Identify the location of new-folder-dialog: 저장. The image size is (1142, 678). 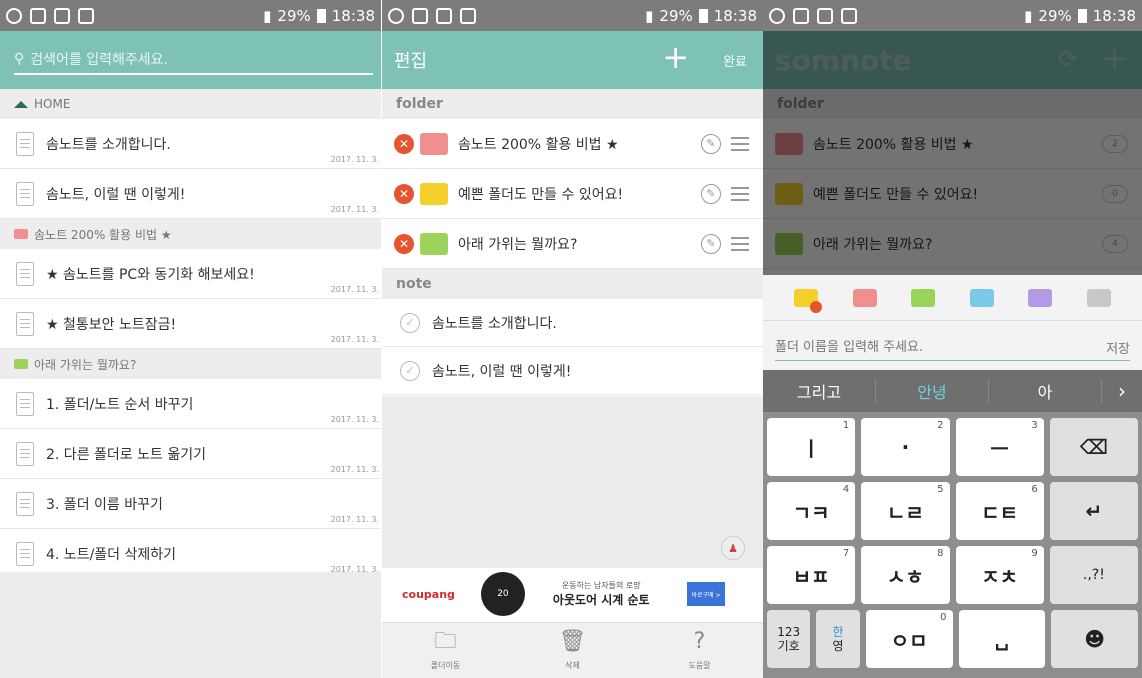
(952, 322).